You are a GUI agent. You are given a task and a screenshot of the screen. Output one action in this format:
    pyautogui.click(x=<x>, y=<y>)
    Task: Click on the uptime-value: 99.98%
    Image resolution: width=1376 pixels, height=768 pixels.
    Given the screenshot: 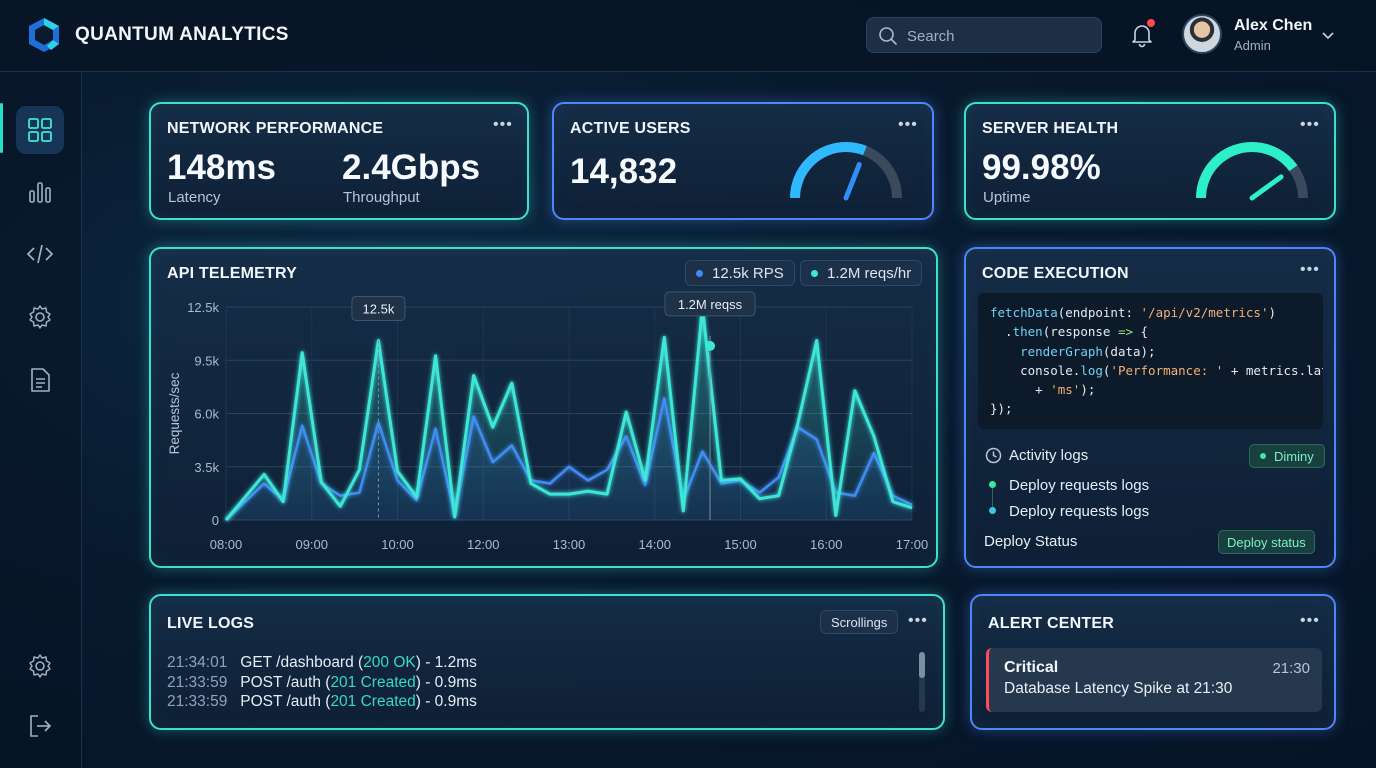 What is the action you would take?
    pyautogui.click(x=1041, y=167)
    